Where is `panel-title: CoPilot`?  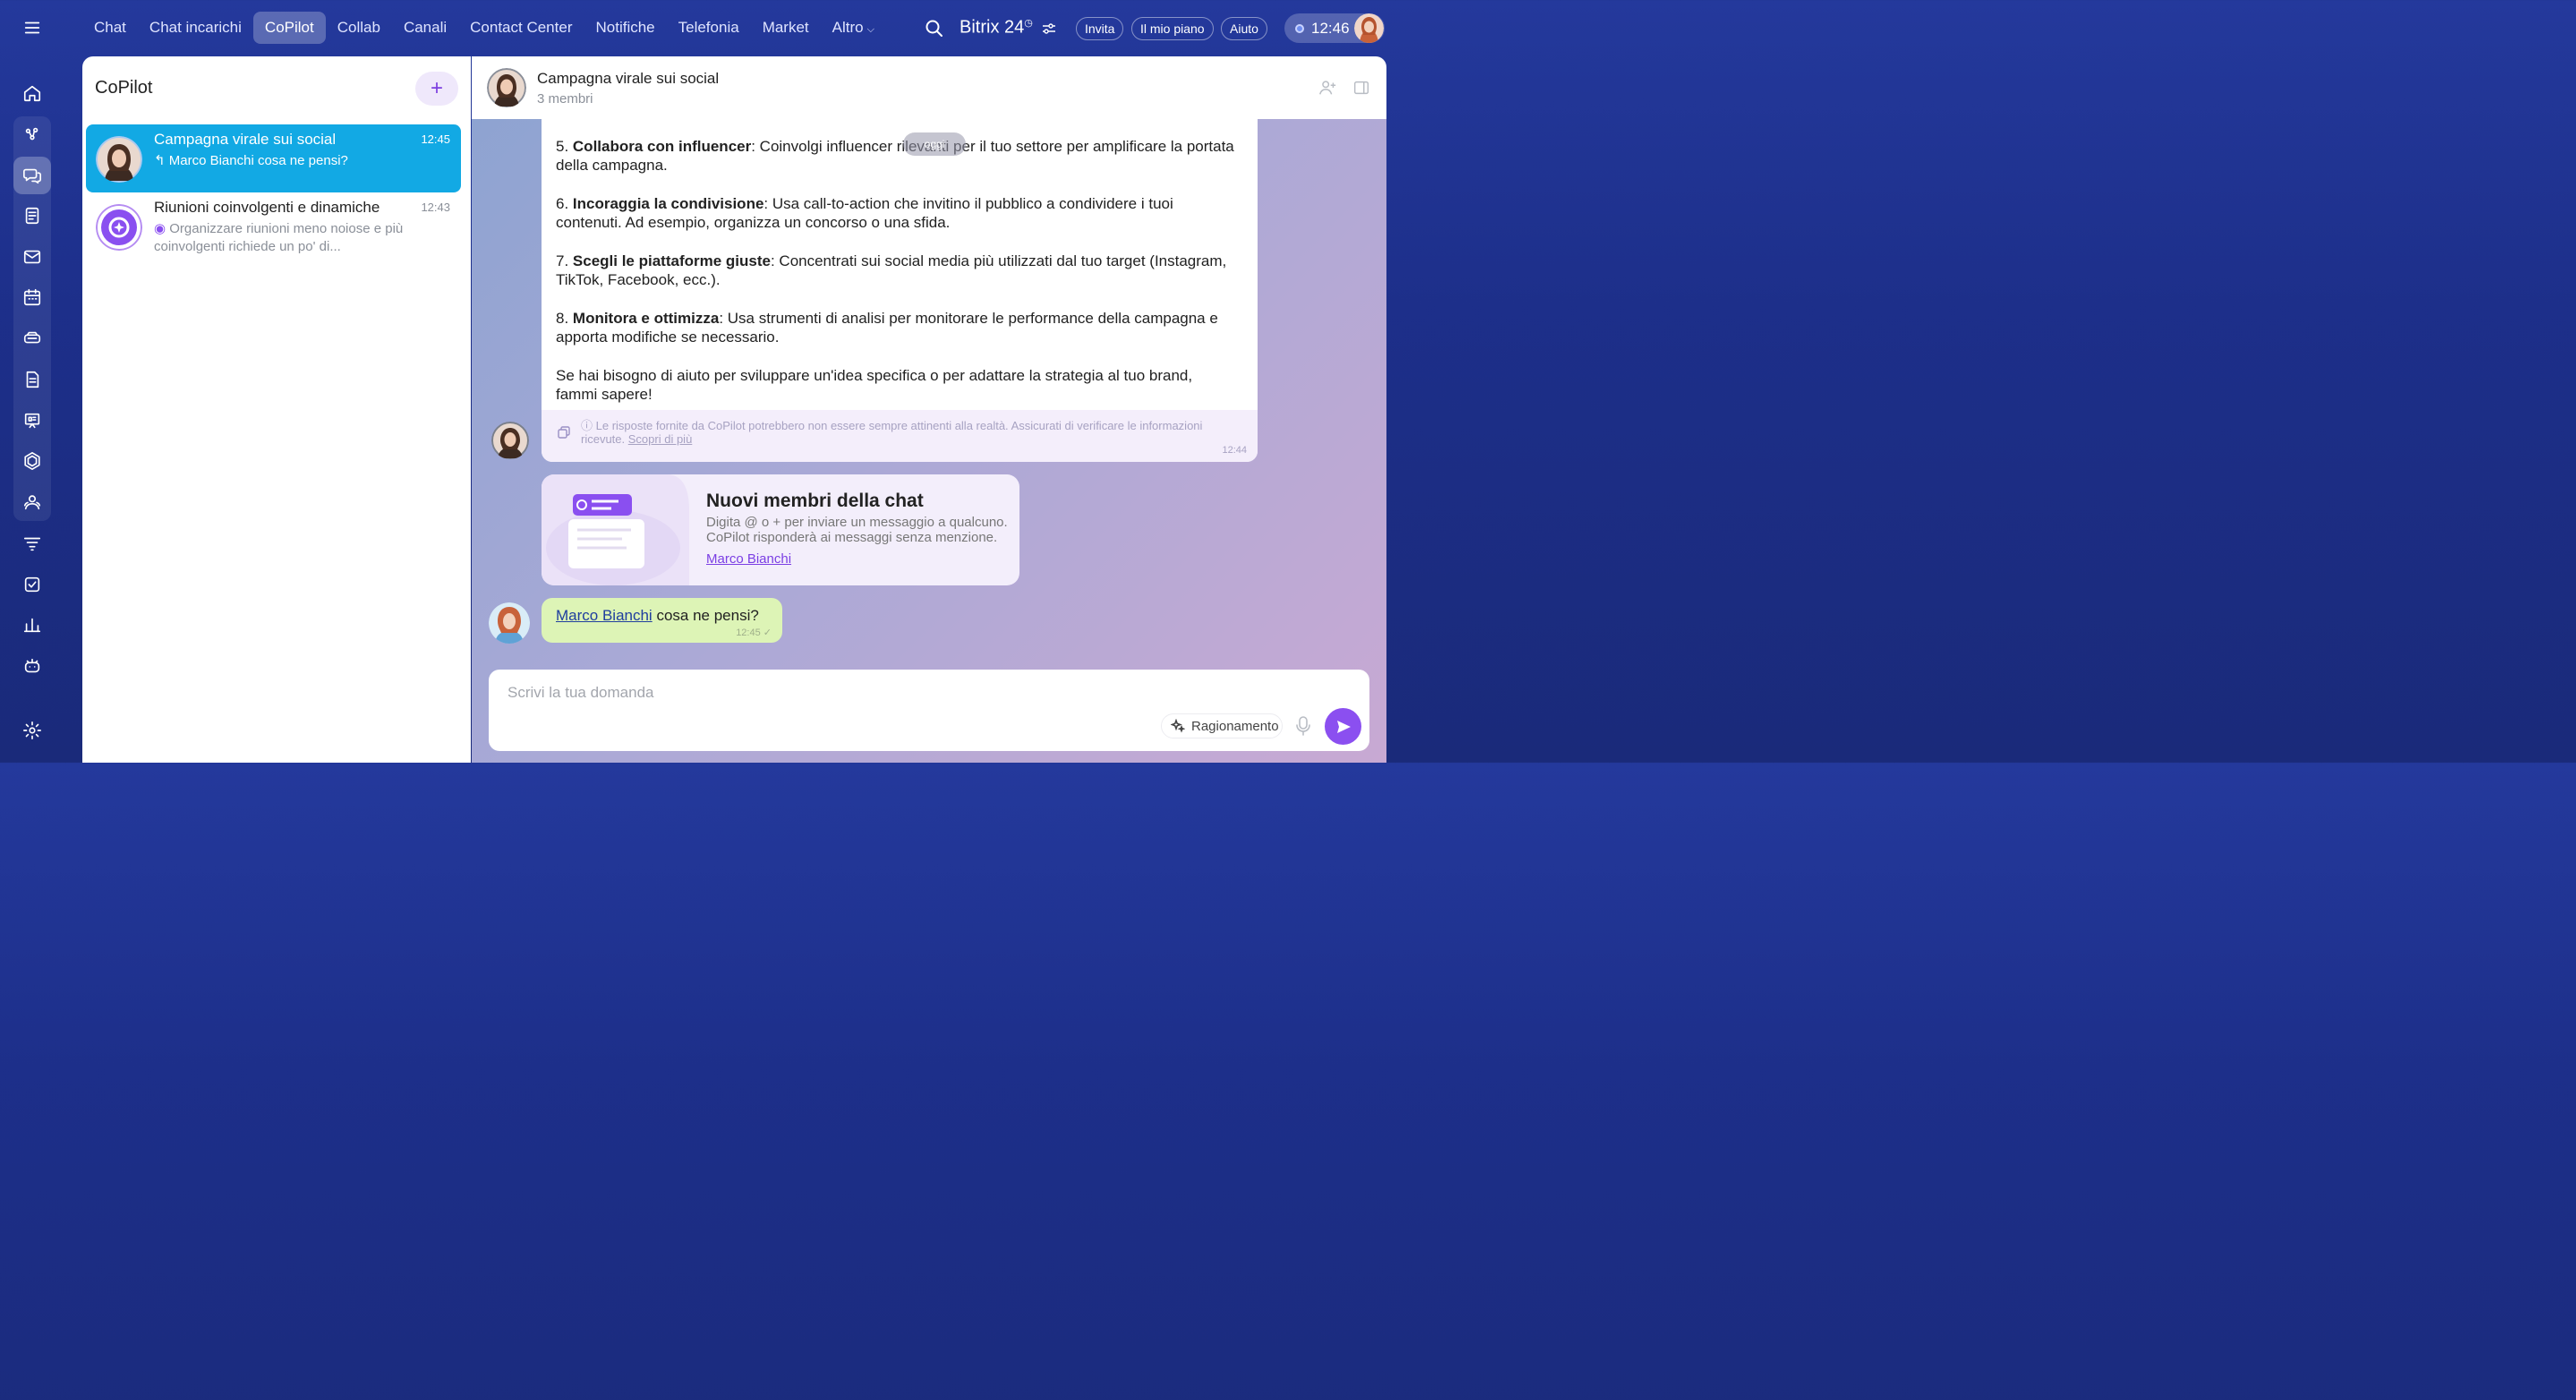
panel-title: CoPilot is located at coordinates (124, 88).